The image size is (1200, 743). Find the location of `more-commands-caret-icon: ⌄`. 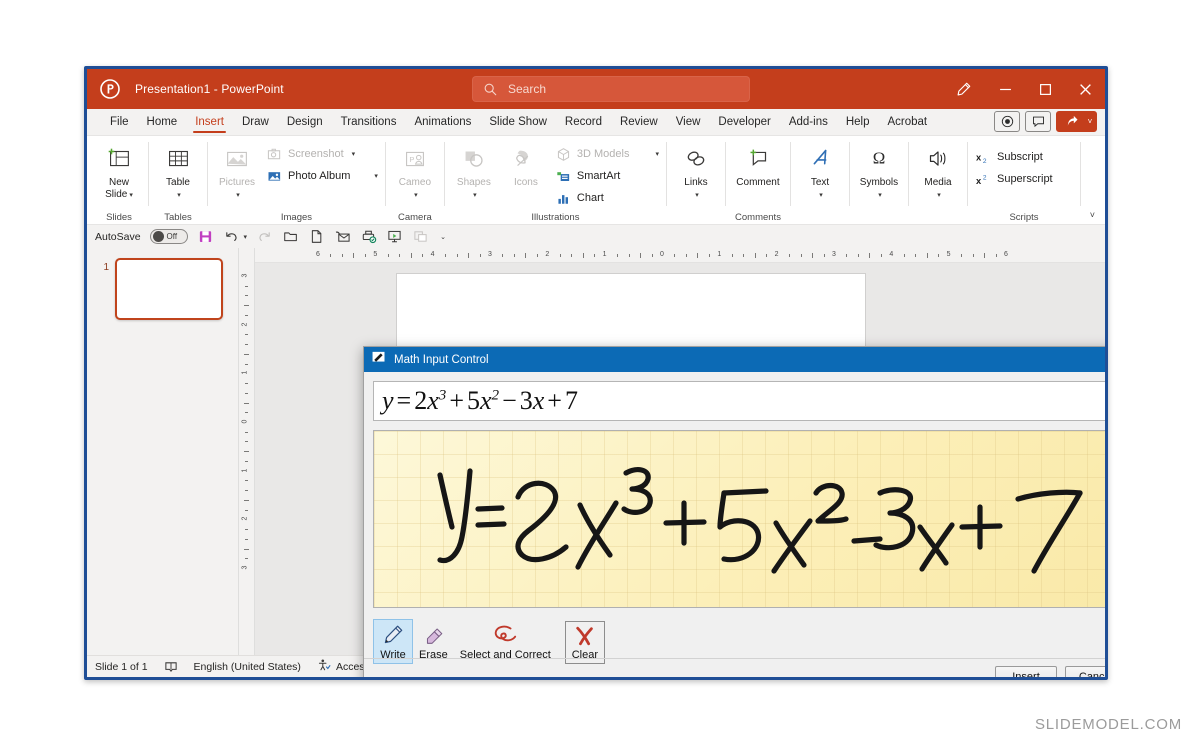

more-commands-caret-icon: ⌄ is located at coordinates (443, 237).